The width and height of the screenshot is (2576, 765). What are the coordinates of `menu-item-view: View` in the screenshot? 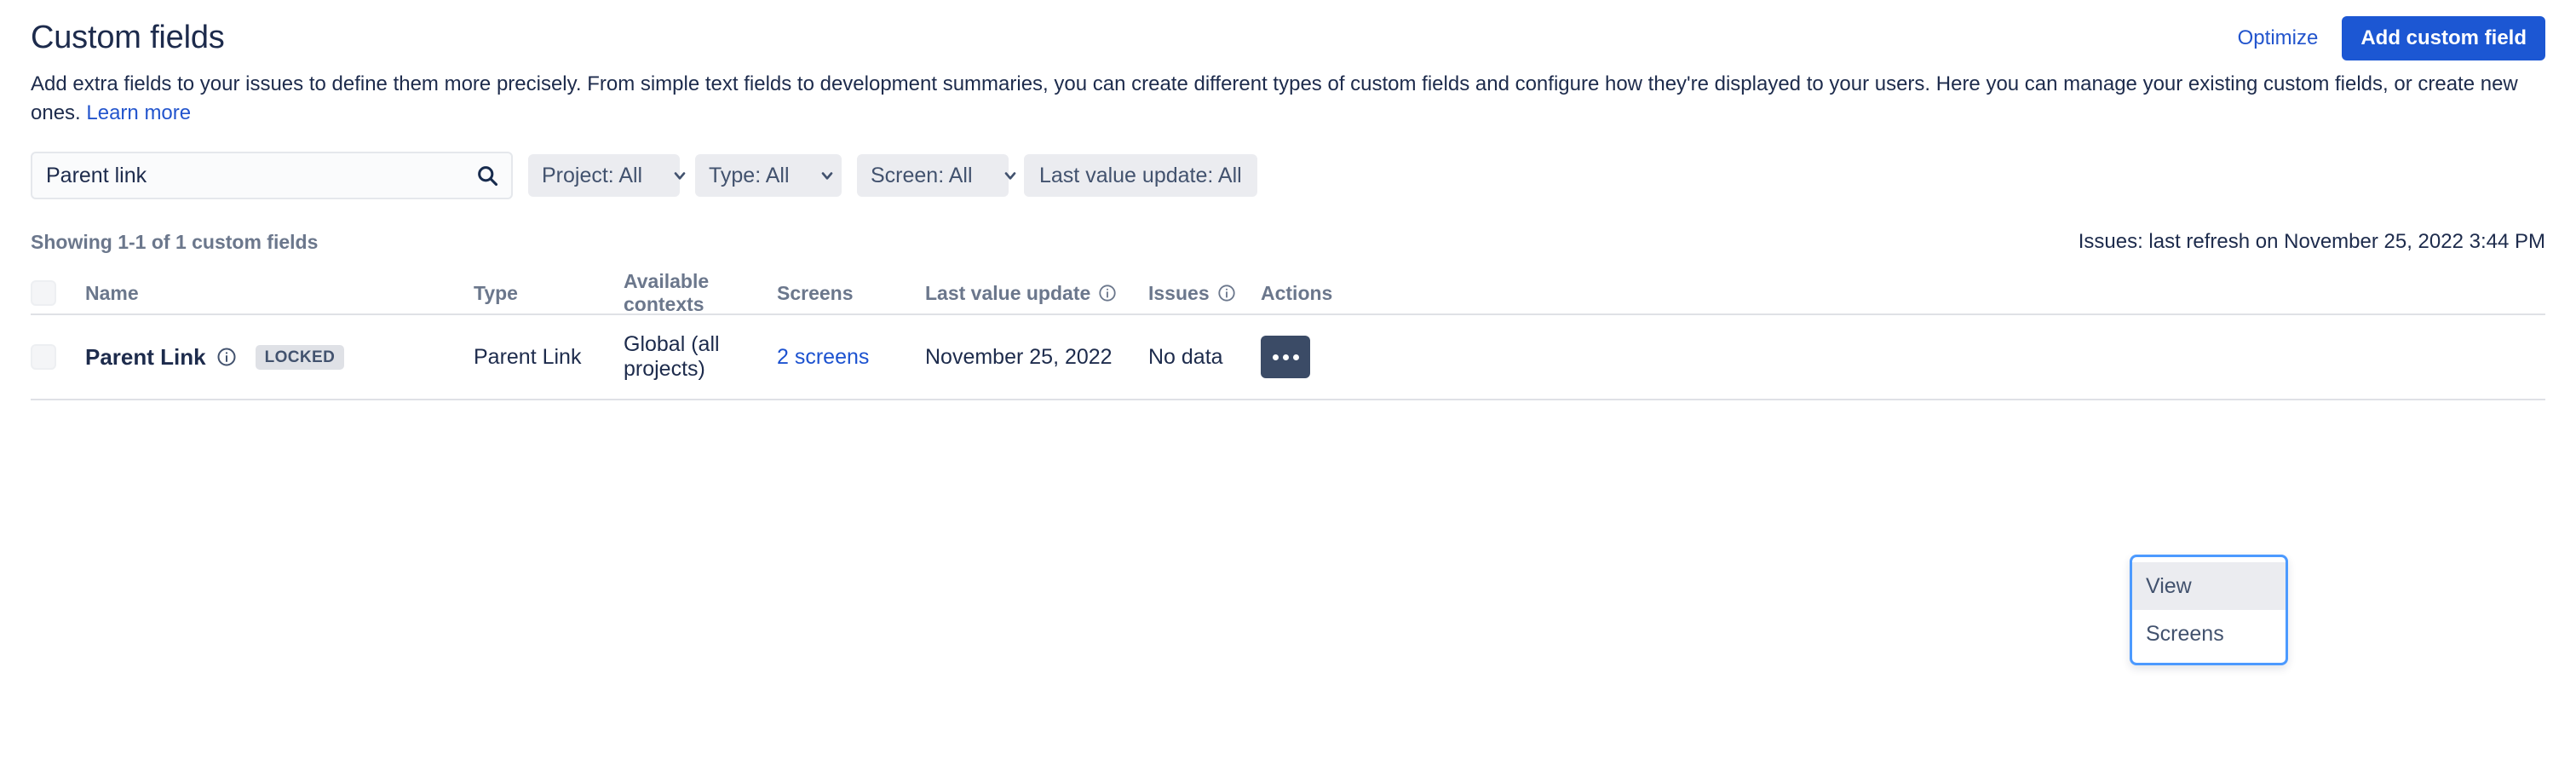 It's located at (2209, 586).